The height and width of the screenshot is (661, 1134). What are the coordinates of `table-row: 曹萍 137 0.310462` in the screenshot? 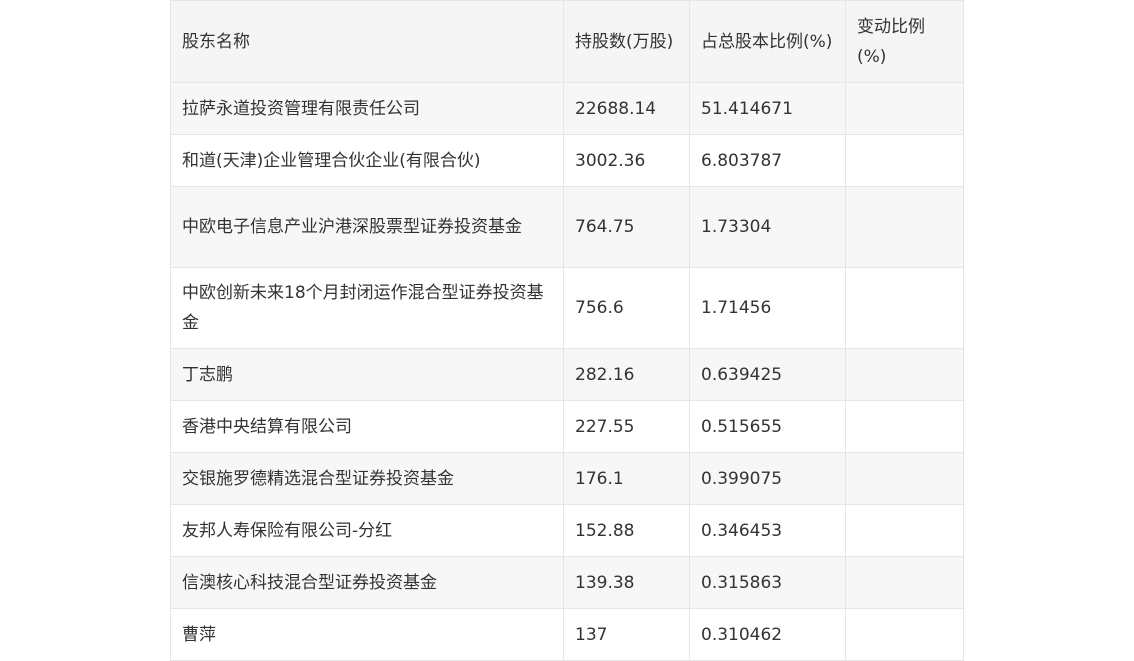 It's located at (567, 634).